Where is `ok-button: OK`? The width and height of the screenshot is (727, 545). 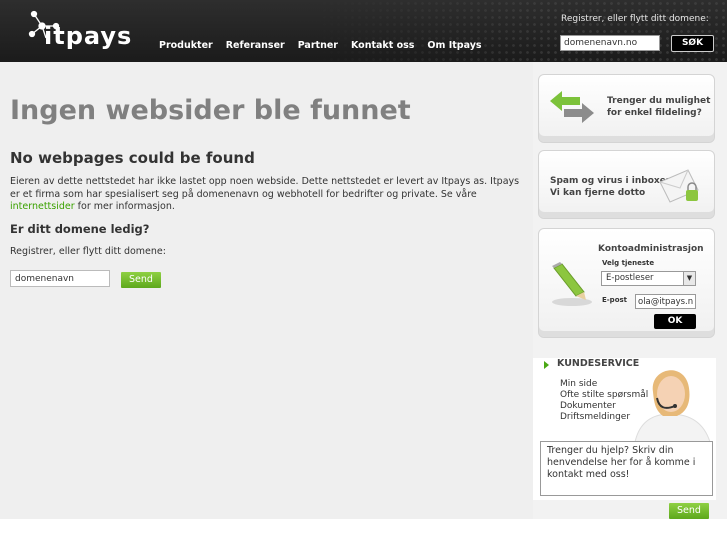 ok-button: OK is located at coordinates (675, 321).